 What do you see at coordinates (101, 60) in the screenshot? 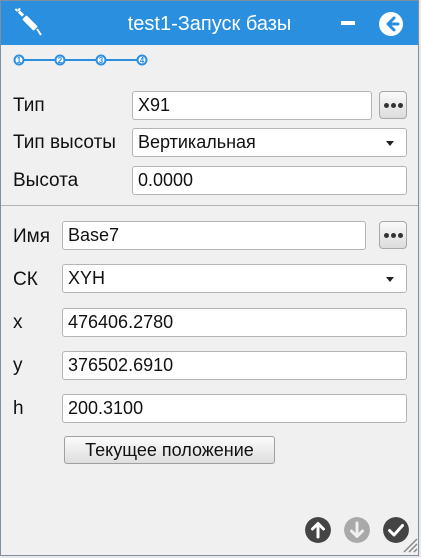
I see `step-3-label: 3` at bounding box center [101, 60].